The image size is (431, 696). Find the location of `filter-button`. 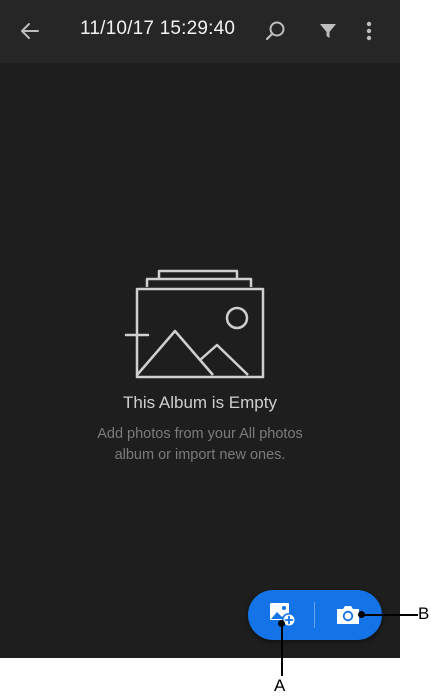

filter-button is located at coordinates (328, 31).